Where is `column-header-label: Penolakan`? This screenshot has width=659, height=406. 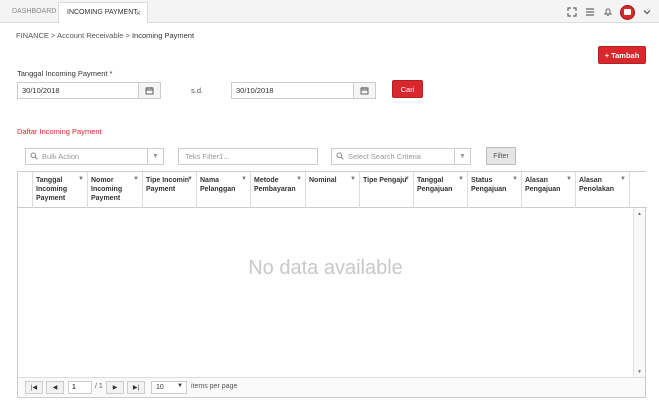 column-header-label: Penolakan is located at coordinates (597, 189).